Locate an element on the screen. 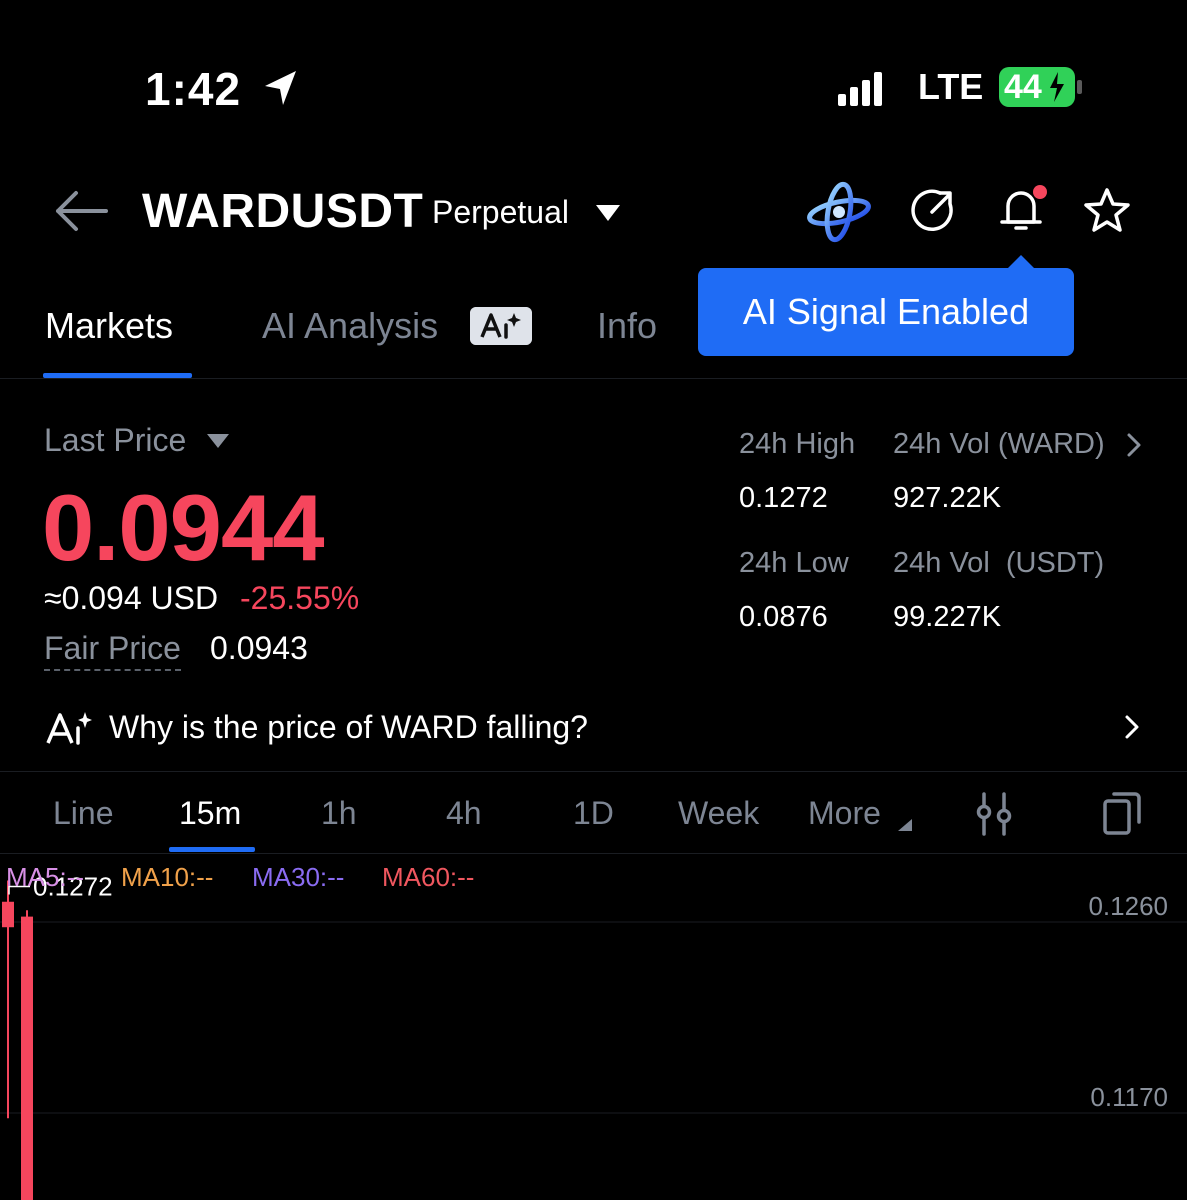 The height and width of the screenshot is (1200, 1187). interval-1d: 1D is located at coordinates (593, 813).